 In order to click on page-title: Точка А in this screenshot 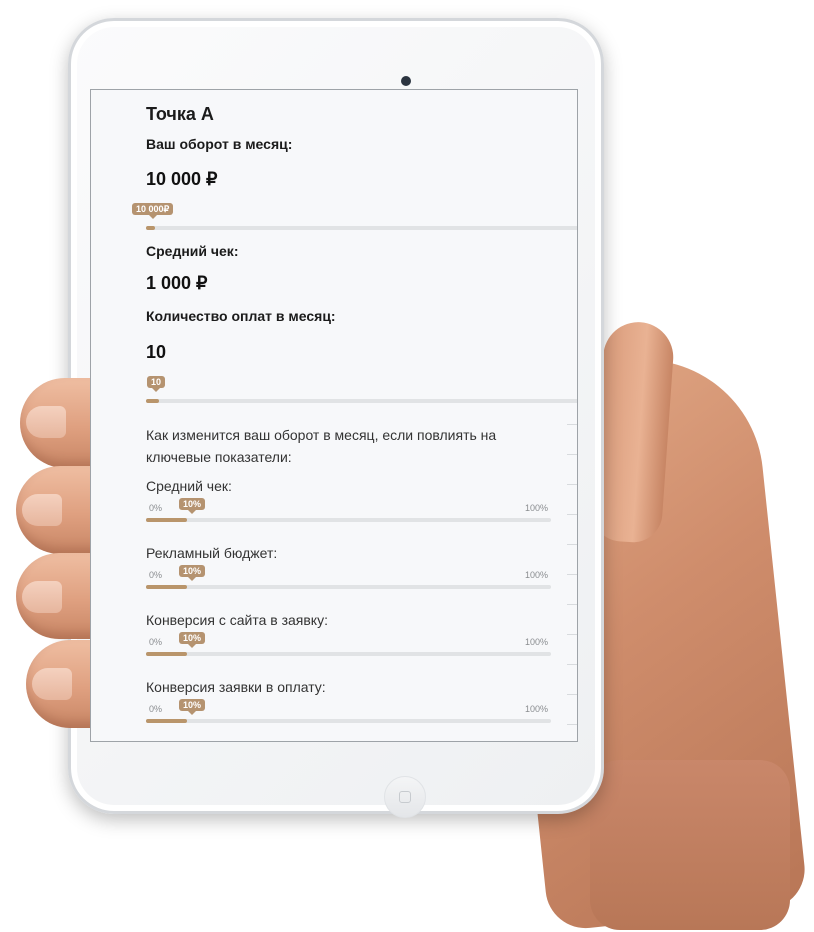, I will do `click(180, 114)`.